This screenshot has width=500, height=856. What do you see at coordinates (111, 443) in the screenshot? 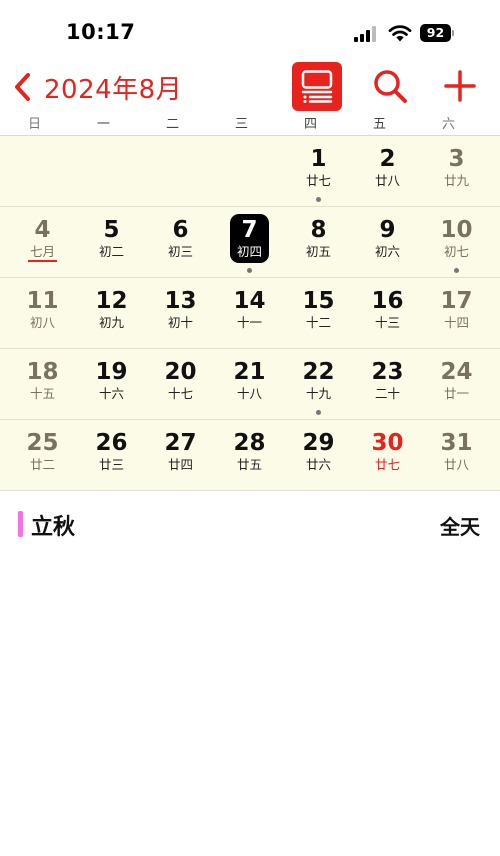
I see `day-number: 26` at bounding box center [111, 443].